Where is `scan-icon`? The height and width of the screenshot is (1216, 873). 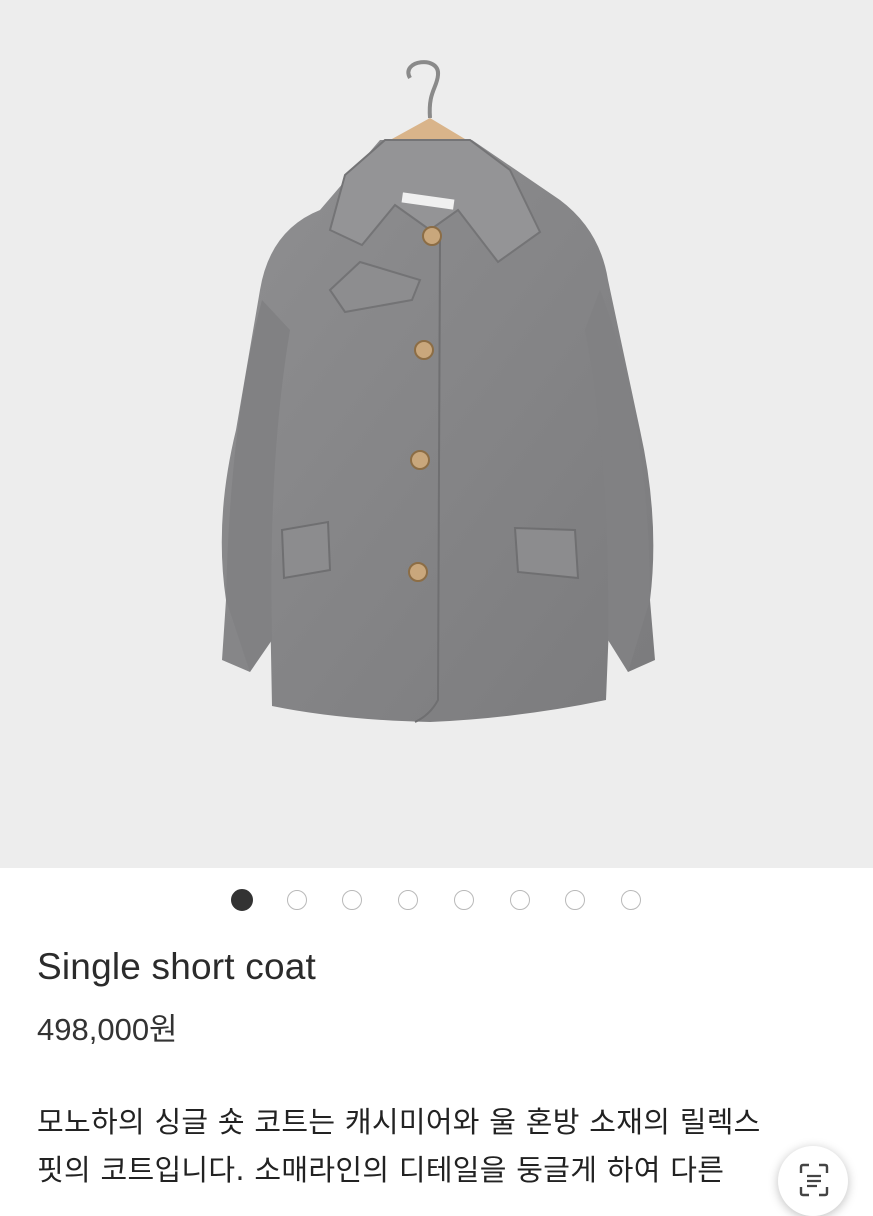
scan-icon is located at coordinates (814, 1180).